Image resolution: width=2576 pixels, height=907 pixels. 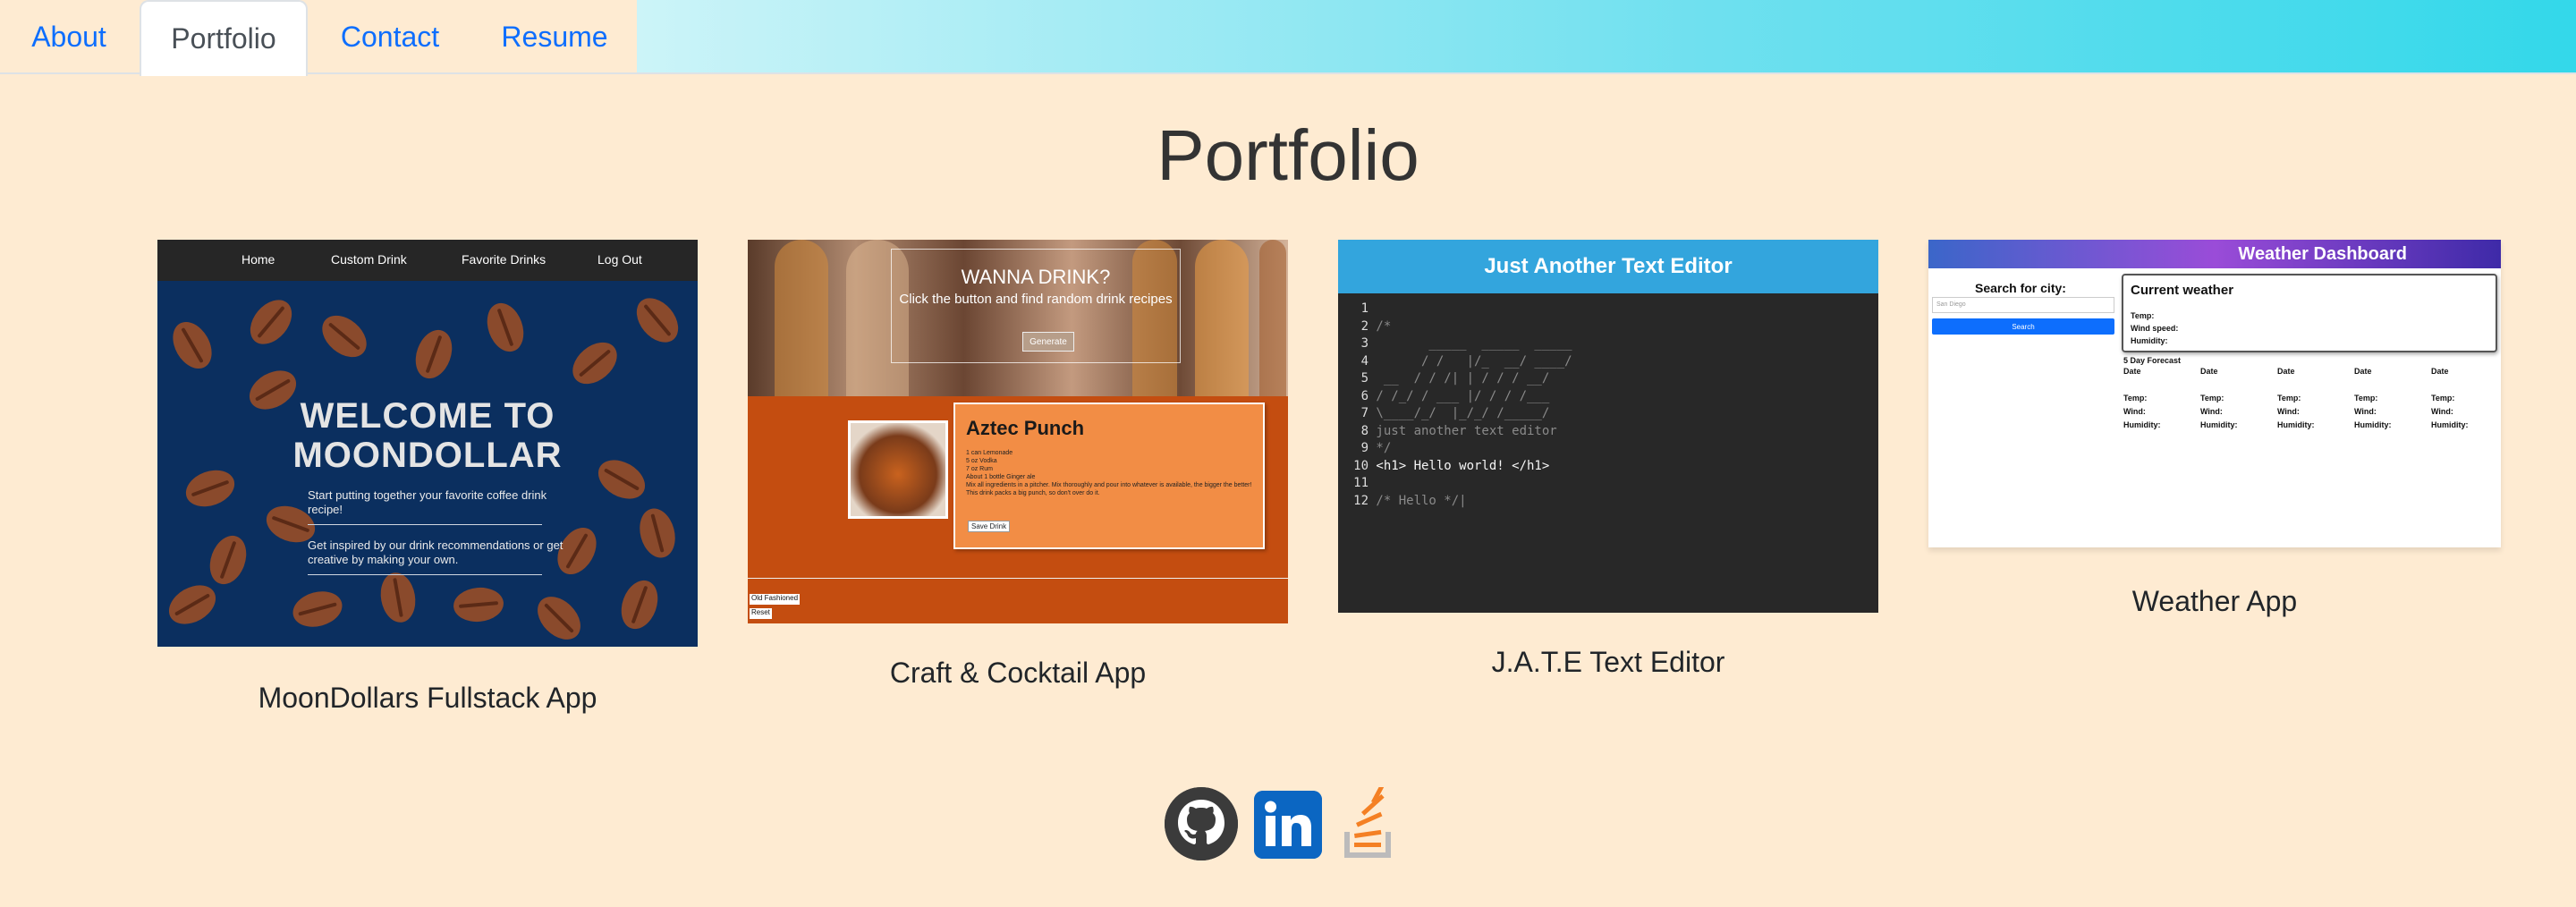 What do you see at coordinates (1364, 361) in the screenshot?
I see `line-number: 4` at bounding box center [1364, 361].